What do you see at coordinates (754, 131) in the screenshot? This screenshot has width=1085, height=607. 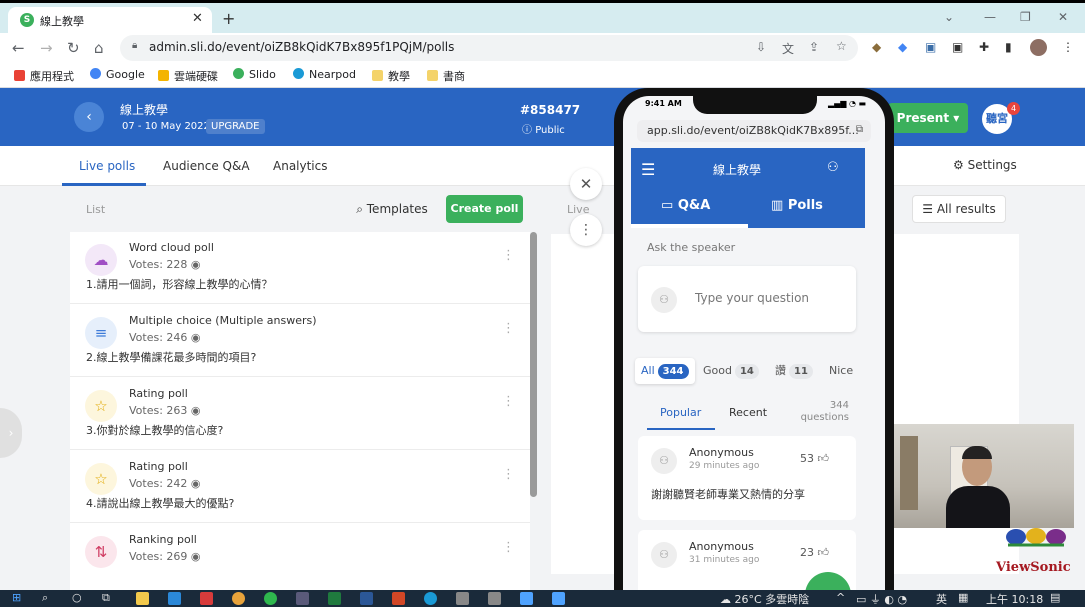 I see `phone-address-bar: app.sli.do/event/oiZB8kQidK7Bx895f... ⧉` at bounding box center [754, 131].